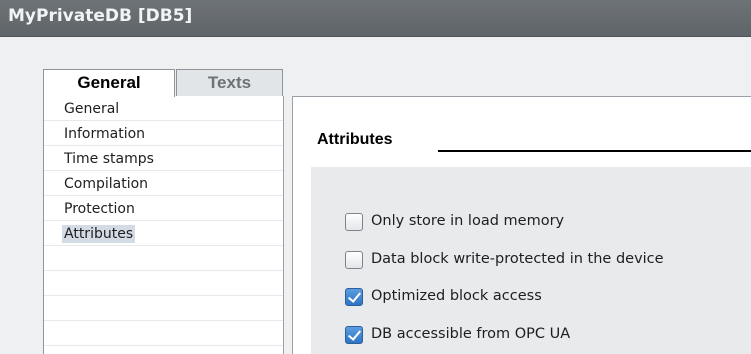 This screenshot has width=751, height=354. Describe the element at coordinates (164, 183) in the screenshot. I see `nav-item-compilation: Compilation` at that location.